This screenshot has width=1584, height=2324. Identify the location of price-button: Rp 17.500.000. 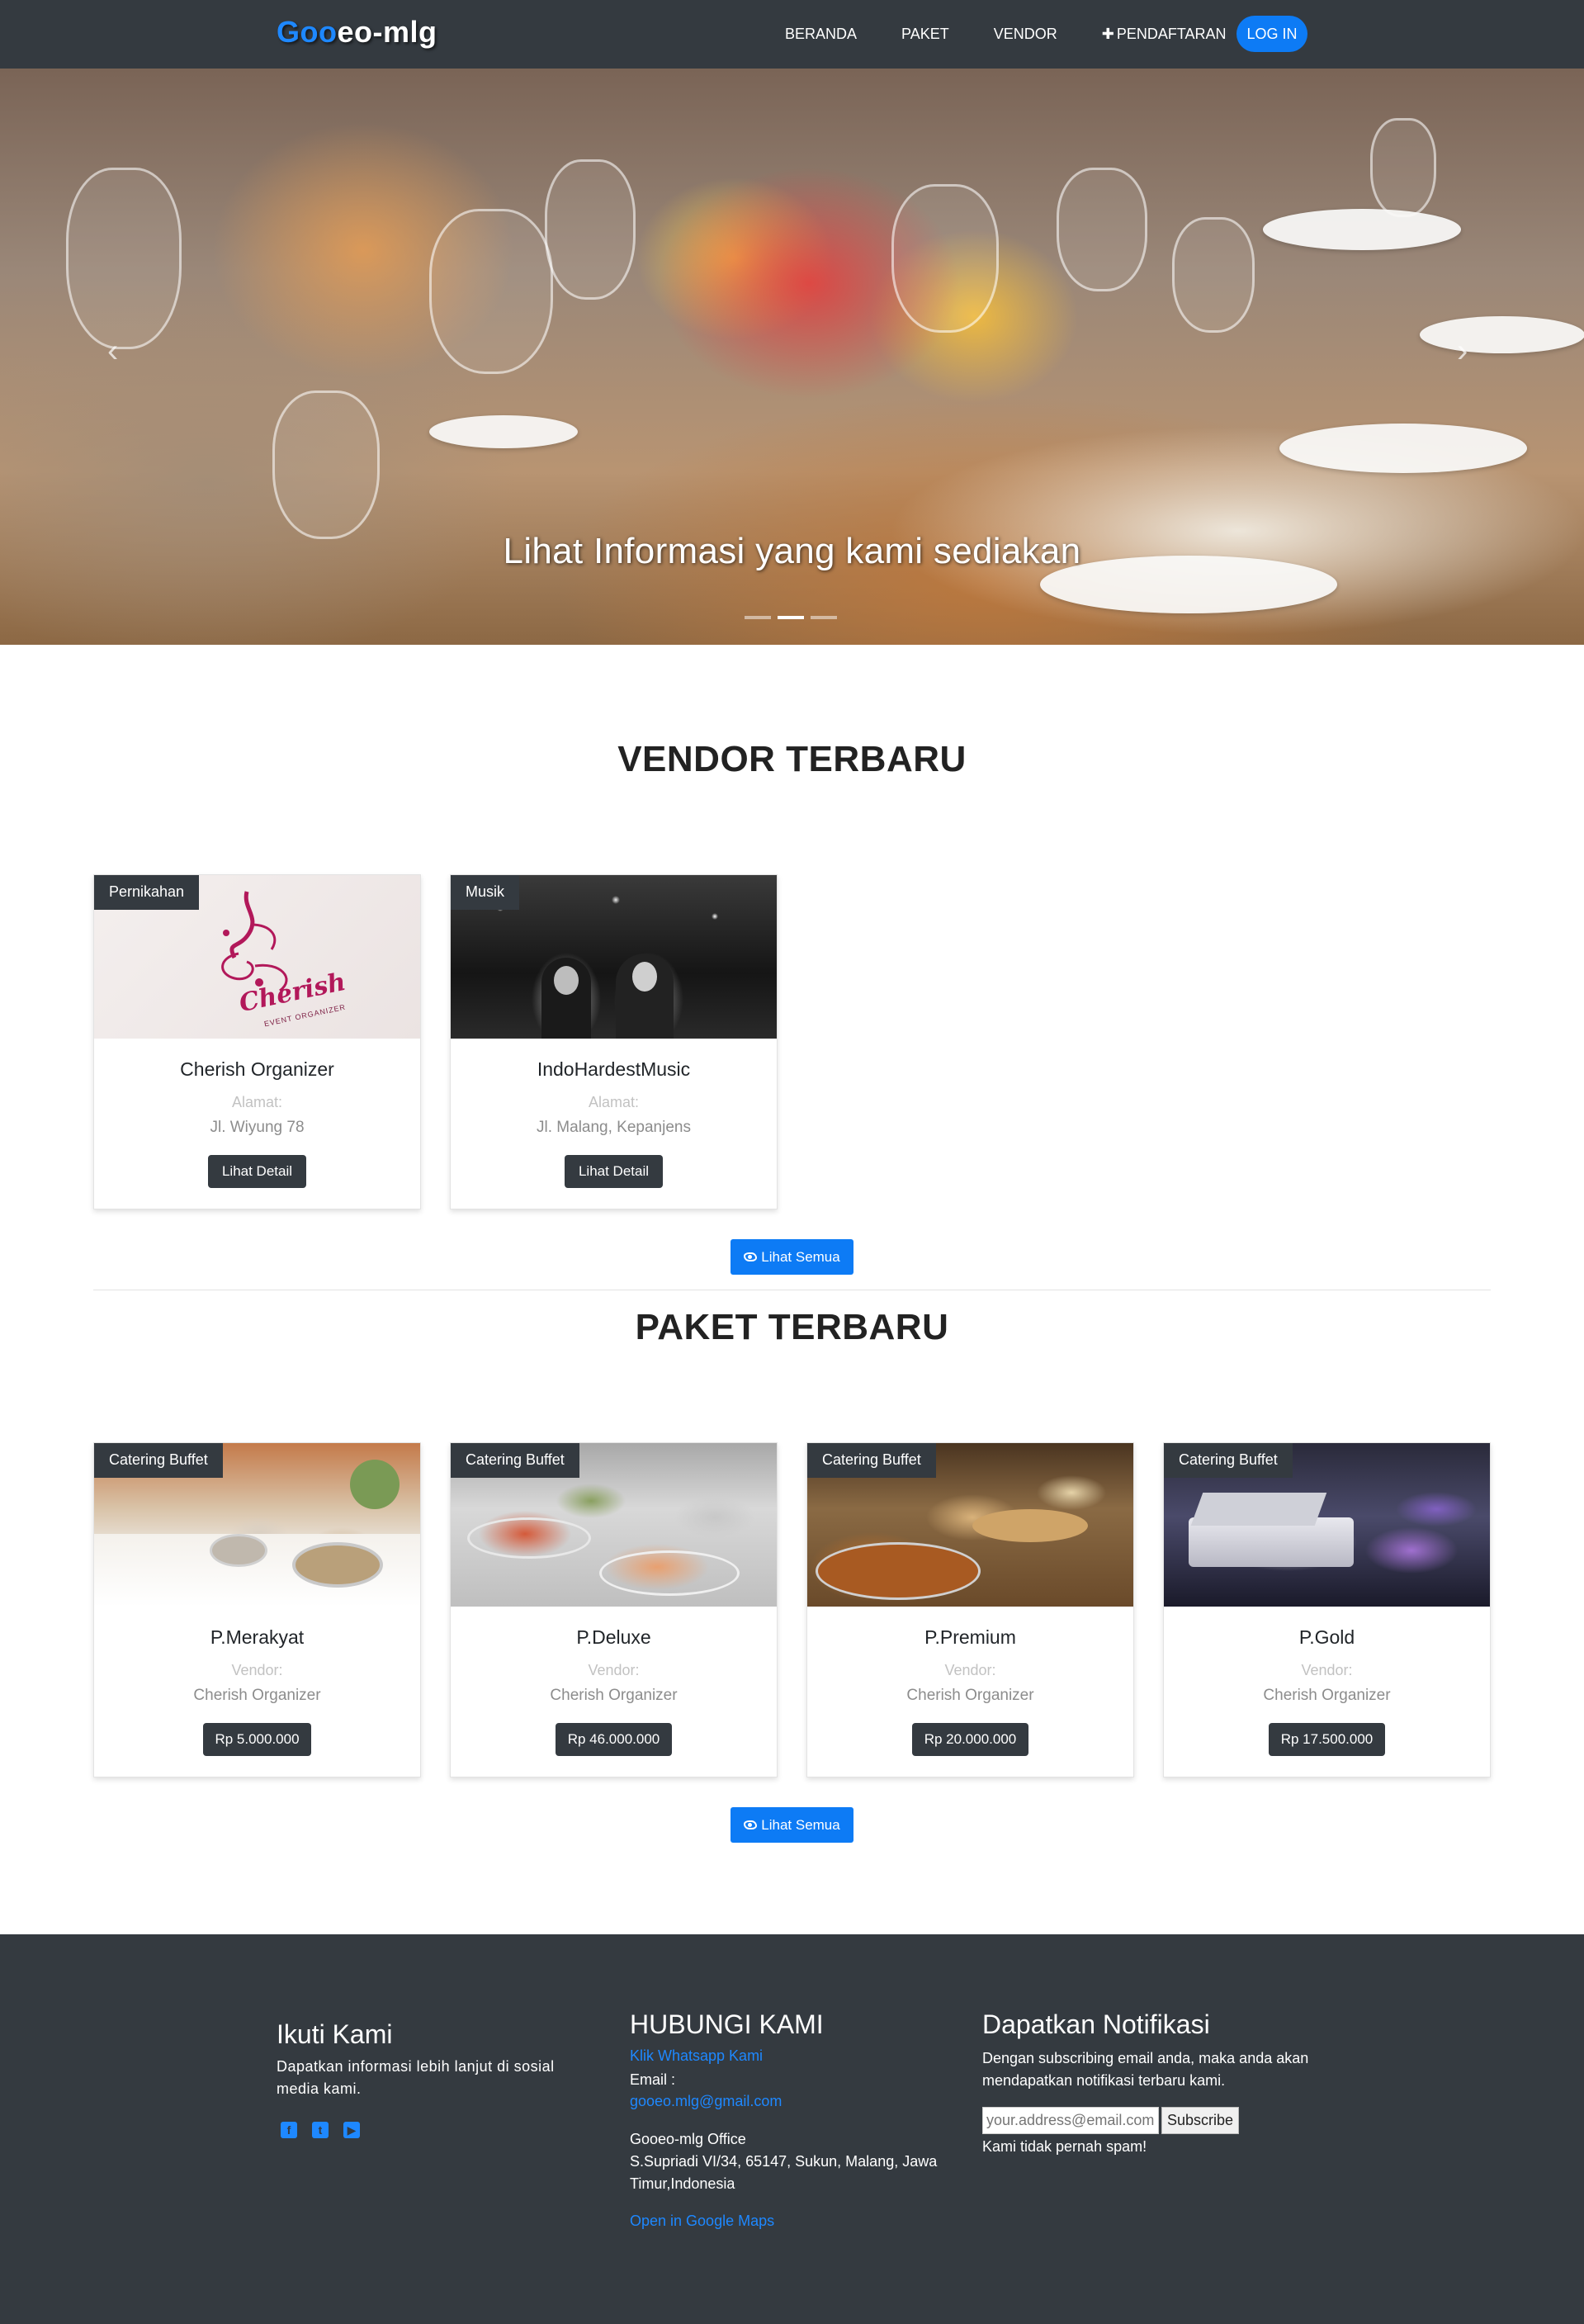
(1327, 1740).